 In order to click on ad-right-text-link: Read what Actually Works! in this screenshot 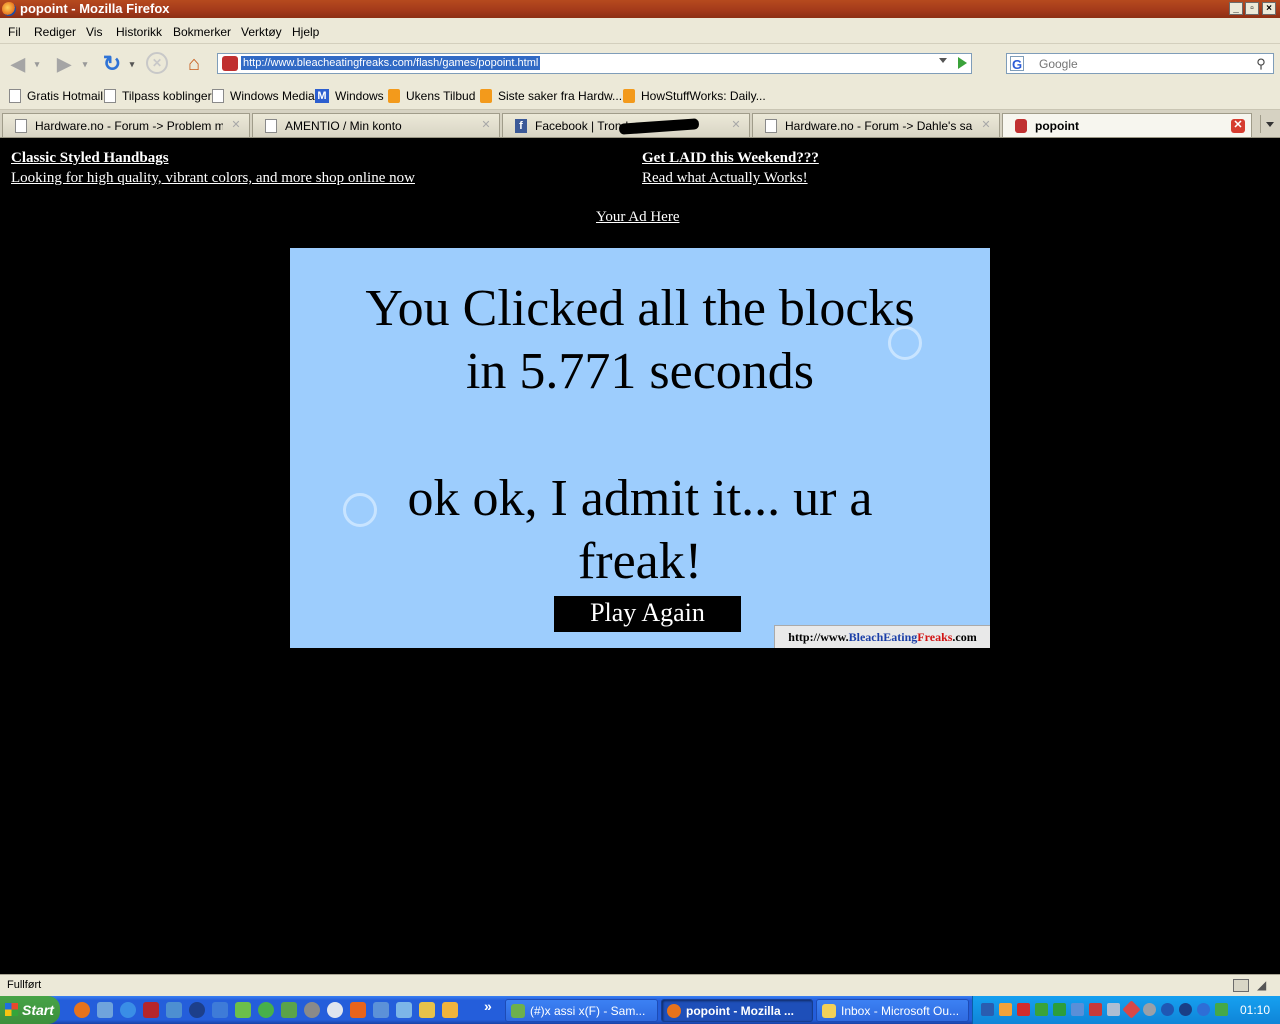, I will do `click(725, 178)`.